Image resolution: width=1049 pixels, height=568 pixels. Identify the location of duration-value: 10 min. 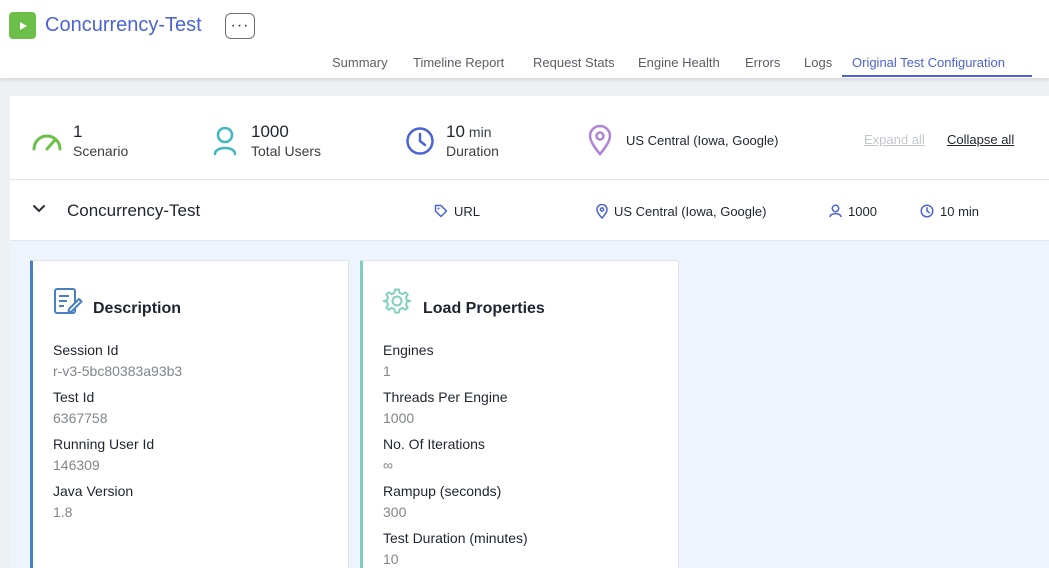
(468, 132).